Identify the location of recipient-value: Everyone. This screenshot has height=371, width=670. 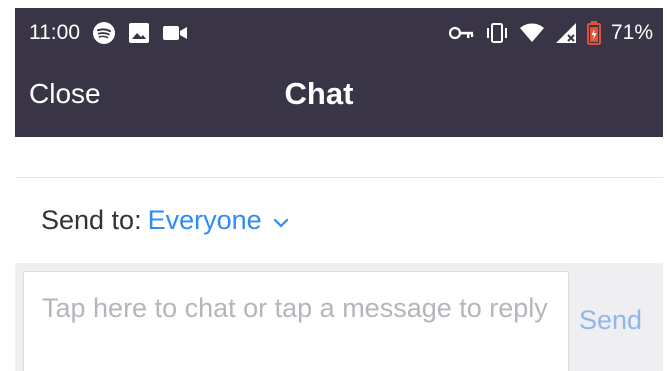
(204, 220).